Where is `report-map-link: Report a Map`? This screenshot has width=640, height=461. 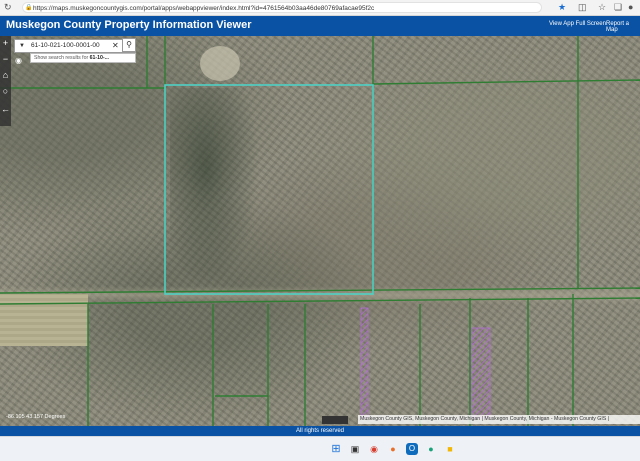 report-map-link: Report a Map is located at coordinates (623, 27).